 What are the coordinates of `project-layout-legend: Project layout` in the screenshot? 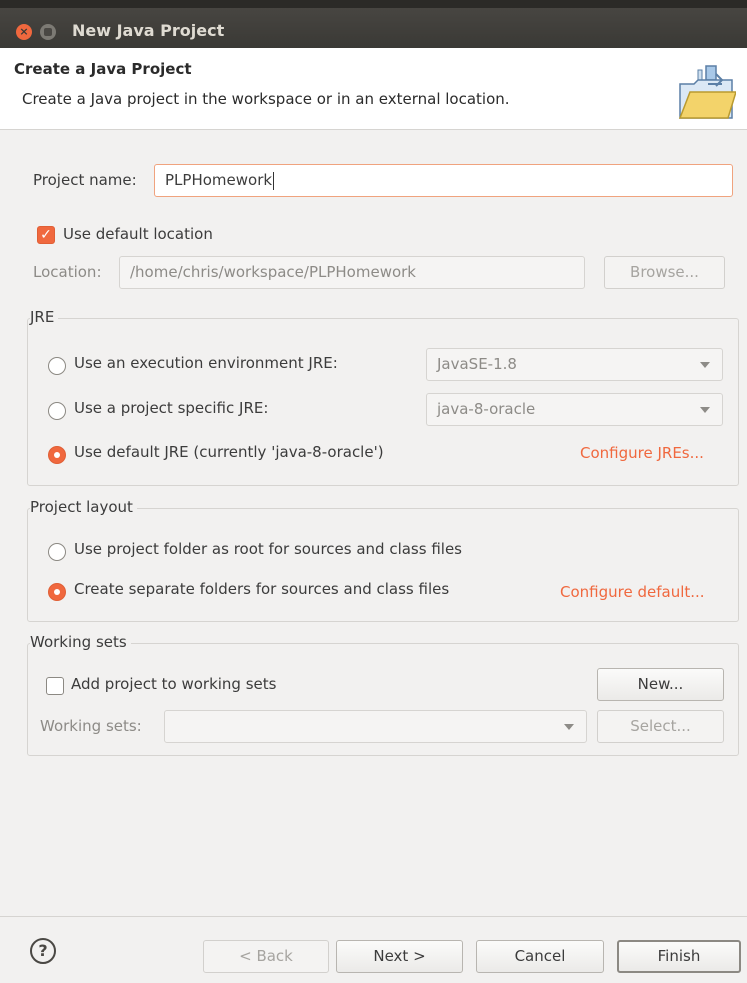 It's located at (83, 507).